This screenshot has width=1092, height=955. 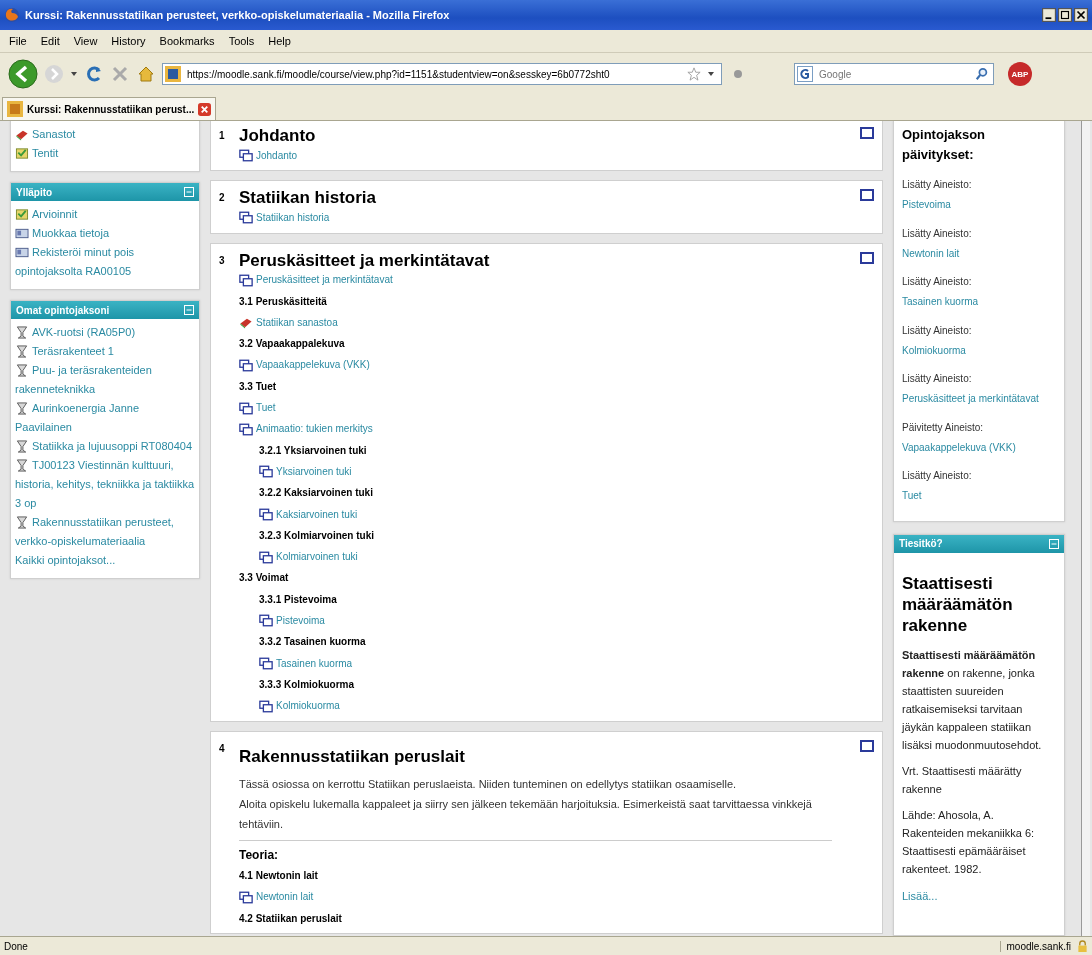 What do you see at coordinates (293, 217) in the screenshot?
I see `resource-link: Statiikan historia` at bounding box center [293, 217].